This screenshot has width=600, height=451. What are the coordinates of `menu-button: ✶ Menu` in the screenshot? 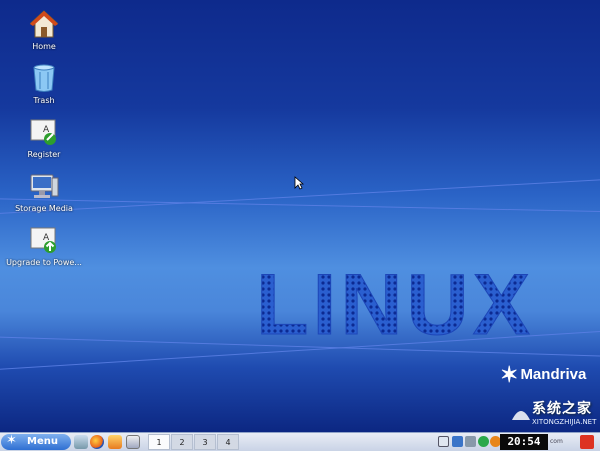 It's located at (36, 441).